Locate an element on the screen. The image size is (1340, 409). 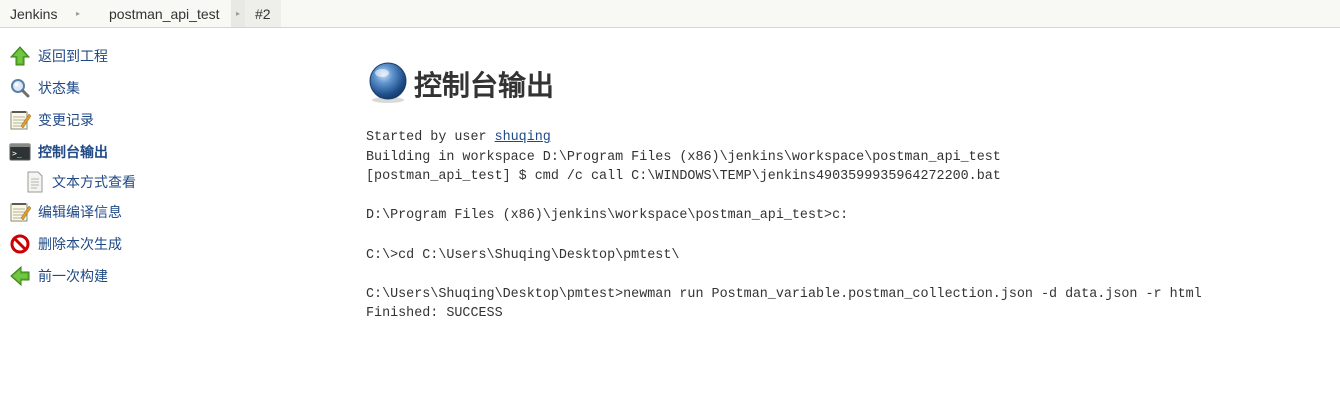
left-arrow-icon is located at coordinates (20, 276).